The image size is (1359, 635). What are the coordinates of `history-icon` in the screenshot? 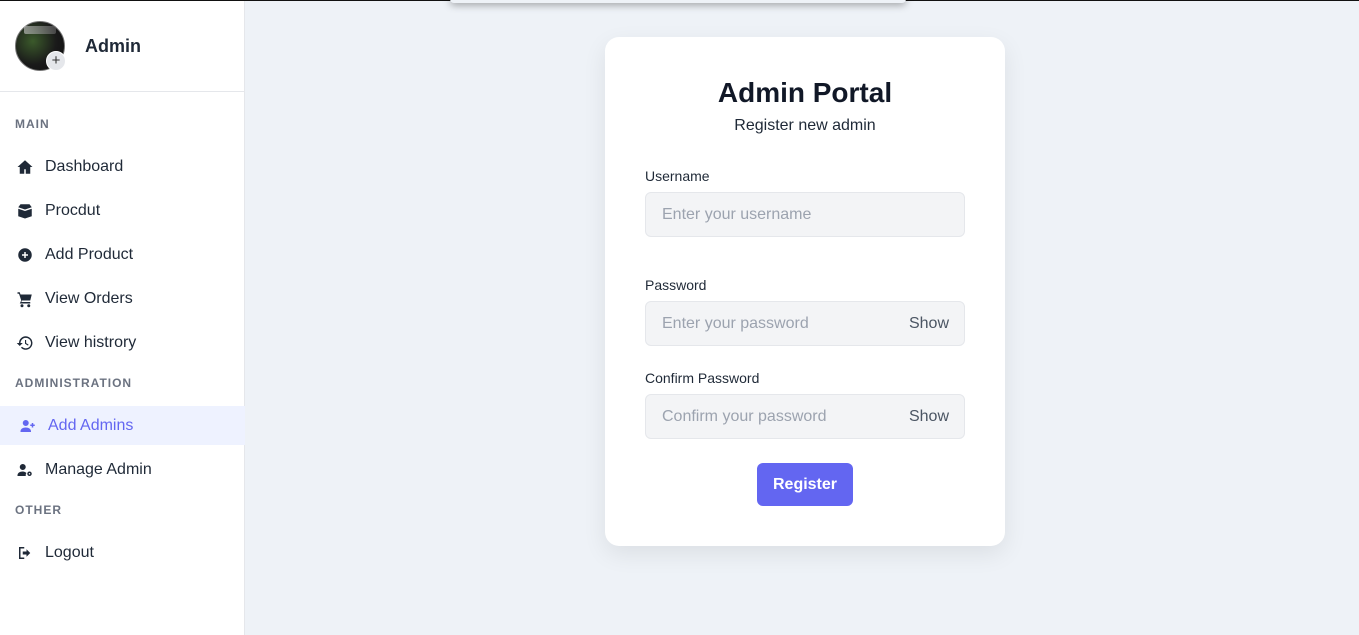 It's located at (25, 343).